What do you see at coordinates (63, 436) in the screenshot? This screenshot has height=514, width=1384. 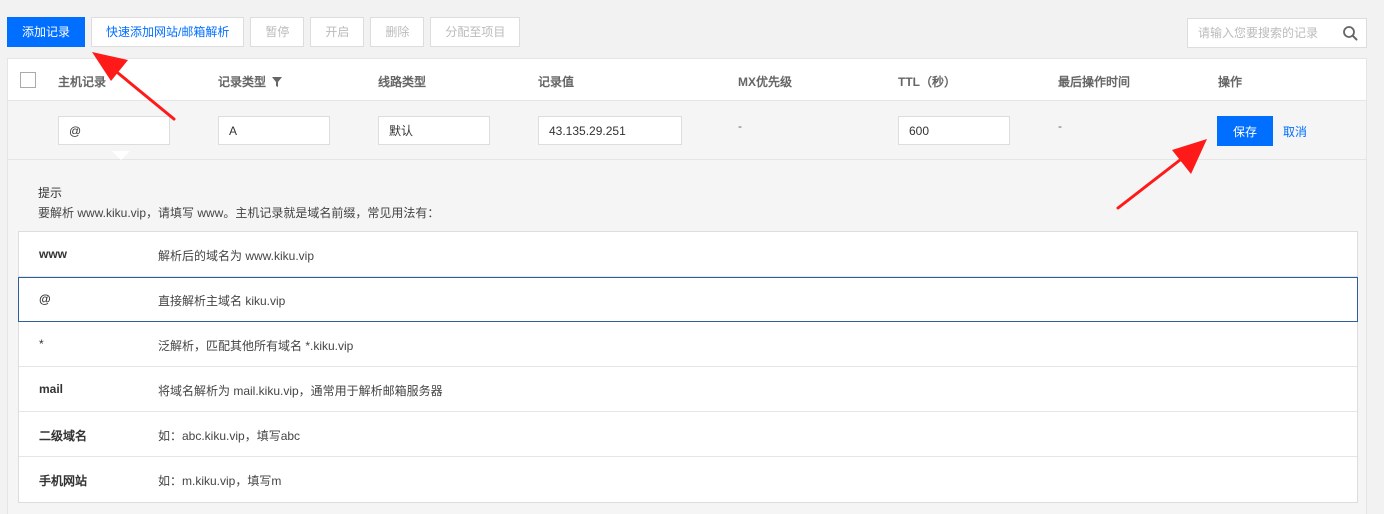 I see `tip-key: 二级域名` at bounding box center [63, 436].